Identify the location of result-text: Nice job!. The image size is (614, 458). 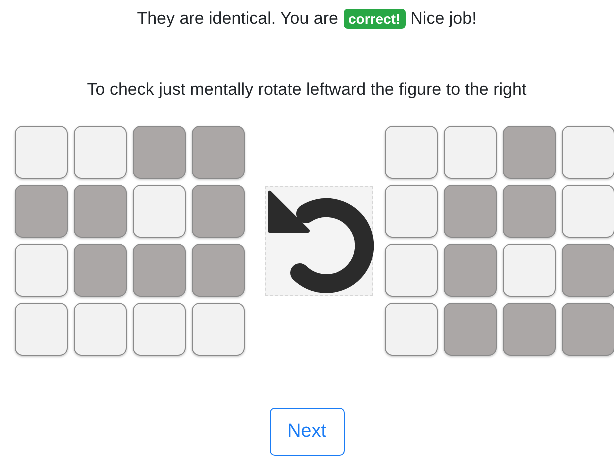
(443, 19).